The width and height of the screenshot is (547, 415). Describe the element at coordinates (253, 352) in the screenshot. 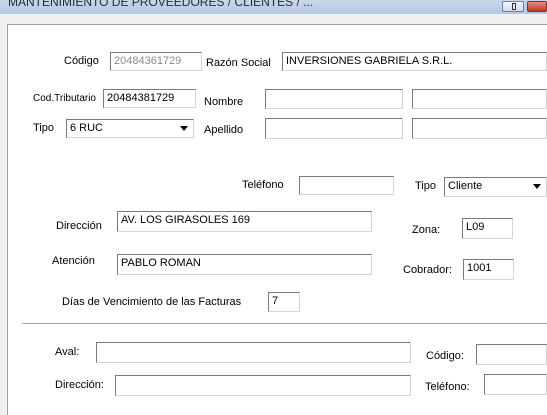

I see `aval-field` at that location.